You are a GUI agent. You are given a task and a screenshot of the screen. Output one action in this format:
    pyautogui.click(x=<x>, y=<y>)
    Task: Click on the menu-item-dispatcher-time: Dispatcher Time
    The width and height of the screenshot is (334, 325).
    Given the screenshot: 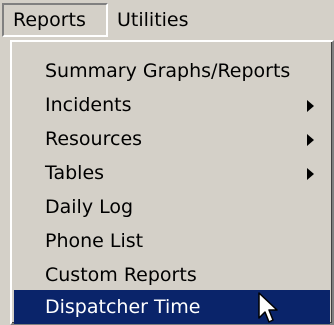 What is the action you would take?
    pyautogui.click(x=172, y=307)
    